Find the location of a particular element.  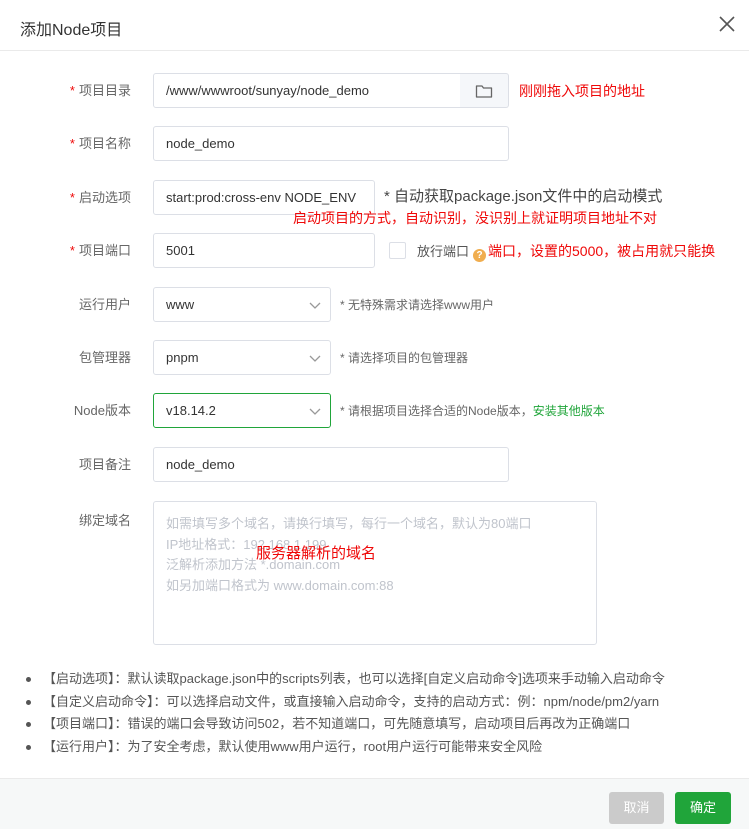

pkg-label: 包管理器 is located at coordinates (104, 357).